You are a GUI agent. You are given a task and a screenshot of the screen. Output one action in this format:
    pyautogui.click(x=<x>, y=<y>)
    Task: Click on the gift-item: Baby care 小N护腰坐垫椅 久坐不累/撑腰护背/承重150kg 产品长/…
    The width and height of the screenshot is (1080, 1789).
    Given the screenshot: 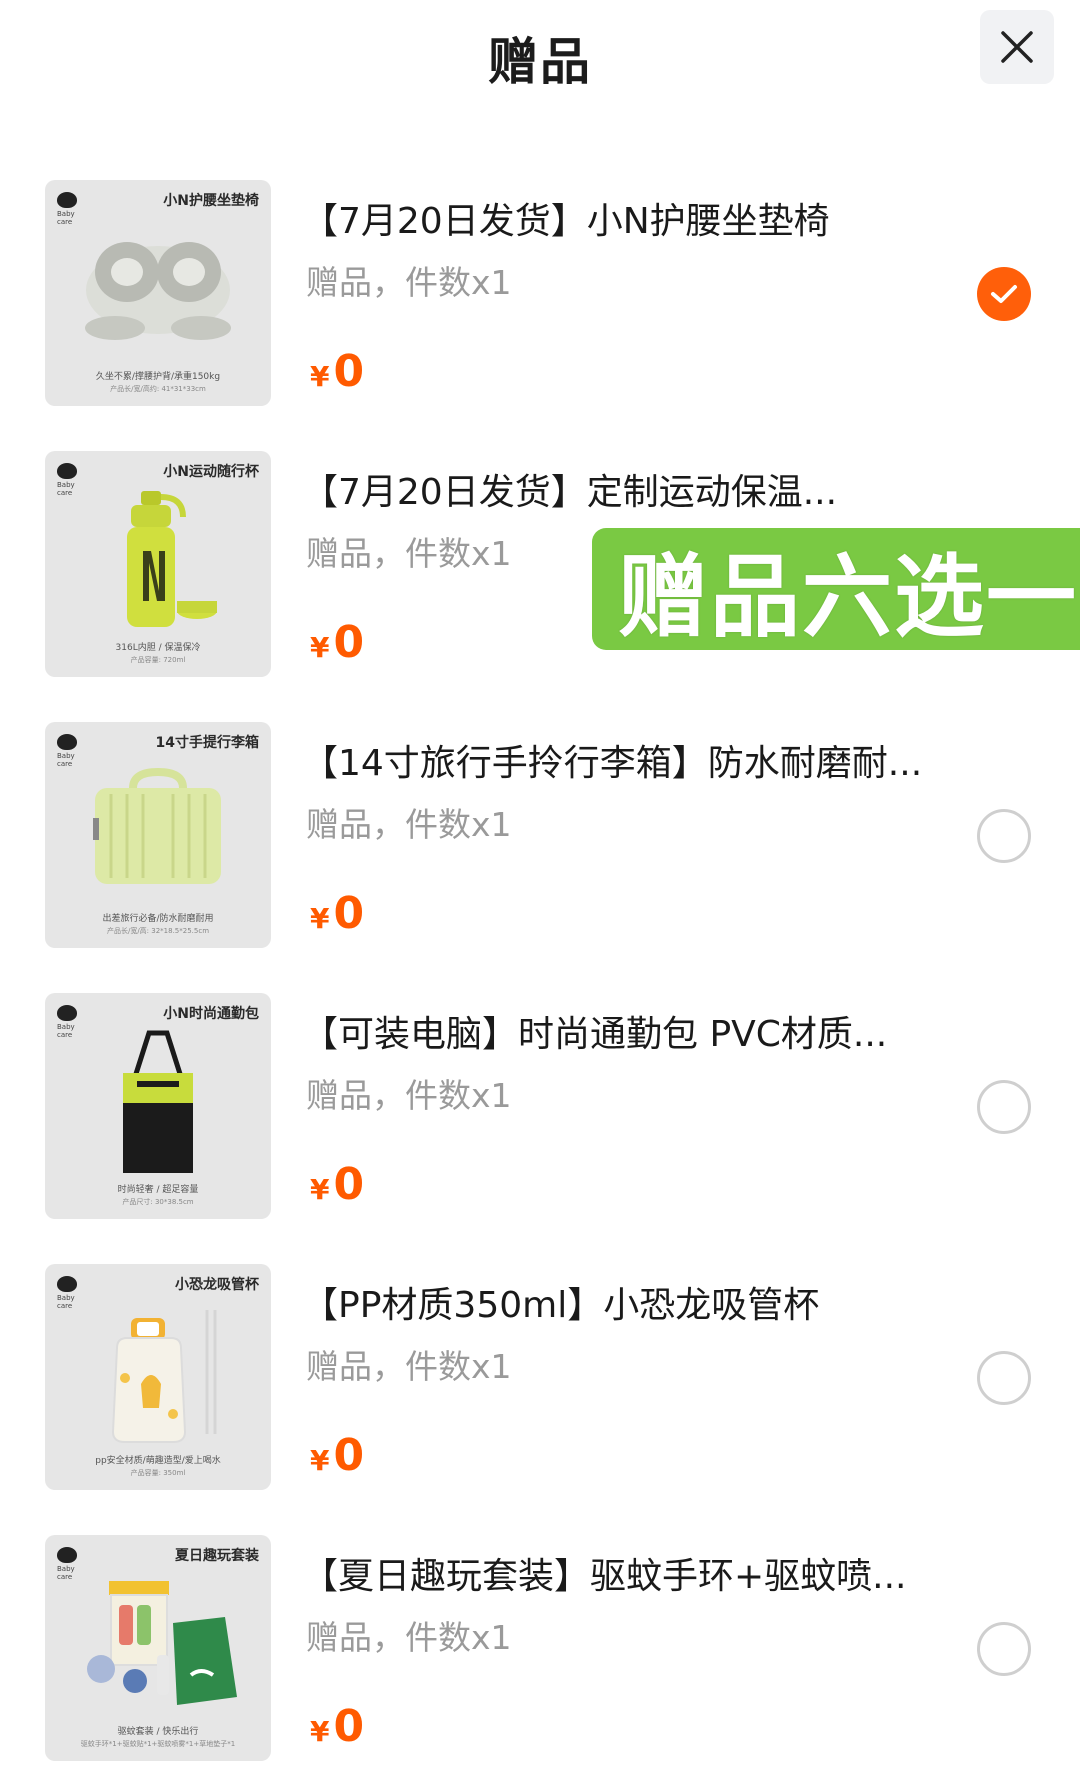 What is the action you would take?
    pyautogui.click(x=540, y=296)
    